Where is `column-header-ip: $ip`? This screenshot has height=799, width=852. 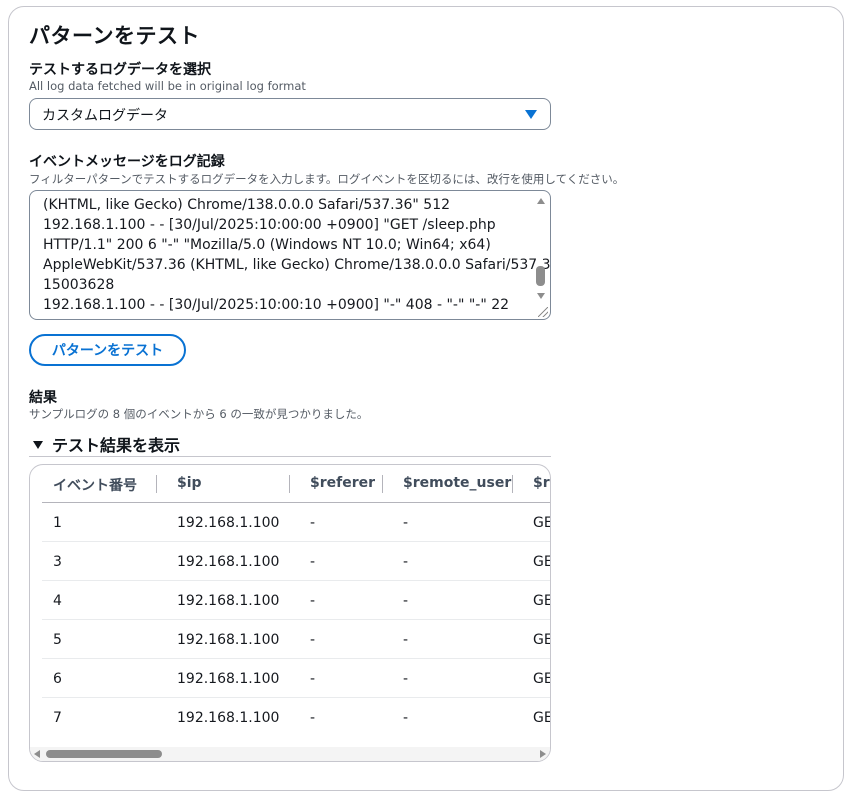 column-header-ip: $ip is located at coordinates (189, 483).